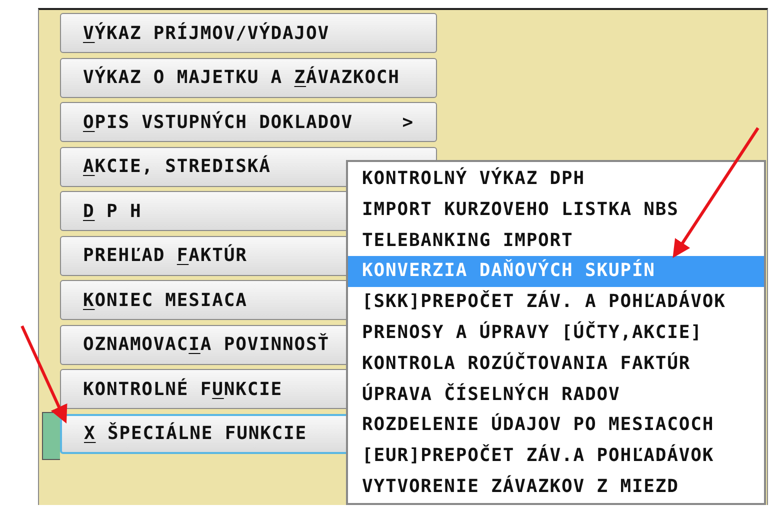 This screenshot has width=772, height=507. I want to click on menu-button: OPIS VSTUPNÝCH DOKLADOV >, so click(248, 122).